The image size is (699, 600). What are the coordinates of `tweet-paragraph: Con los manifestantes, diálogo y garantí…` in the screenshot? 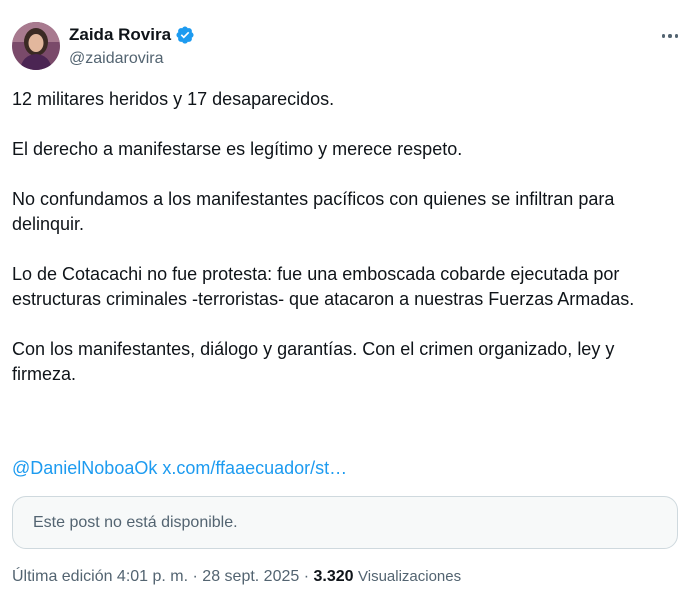 It's located at (313, 361).